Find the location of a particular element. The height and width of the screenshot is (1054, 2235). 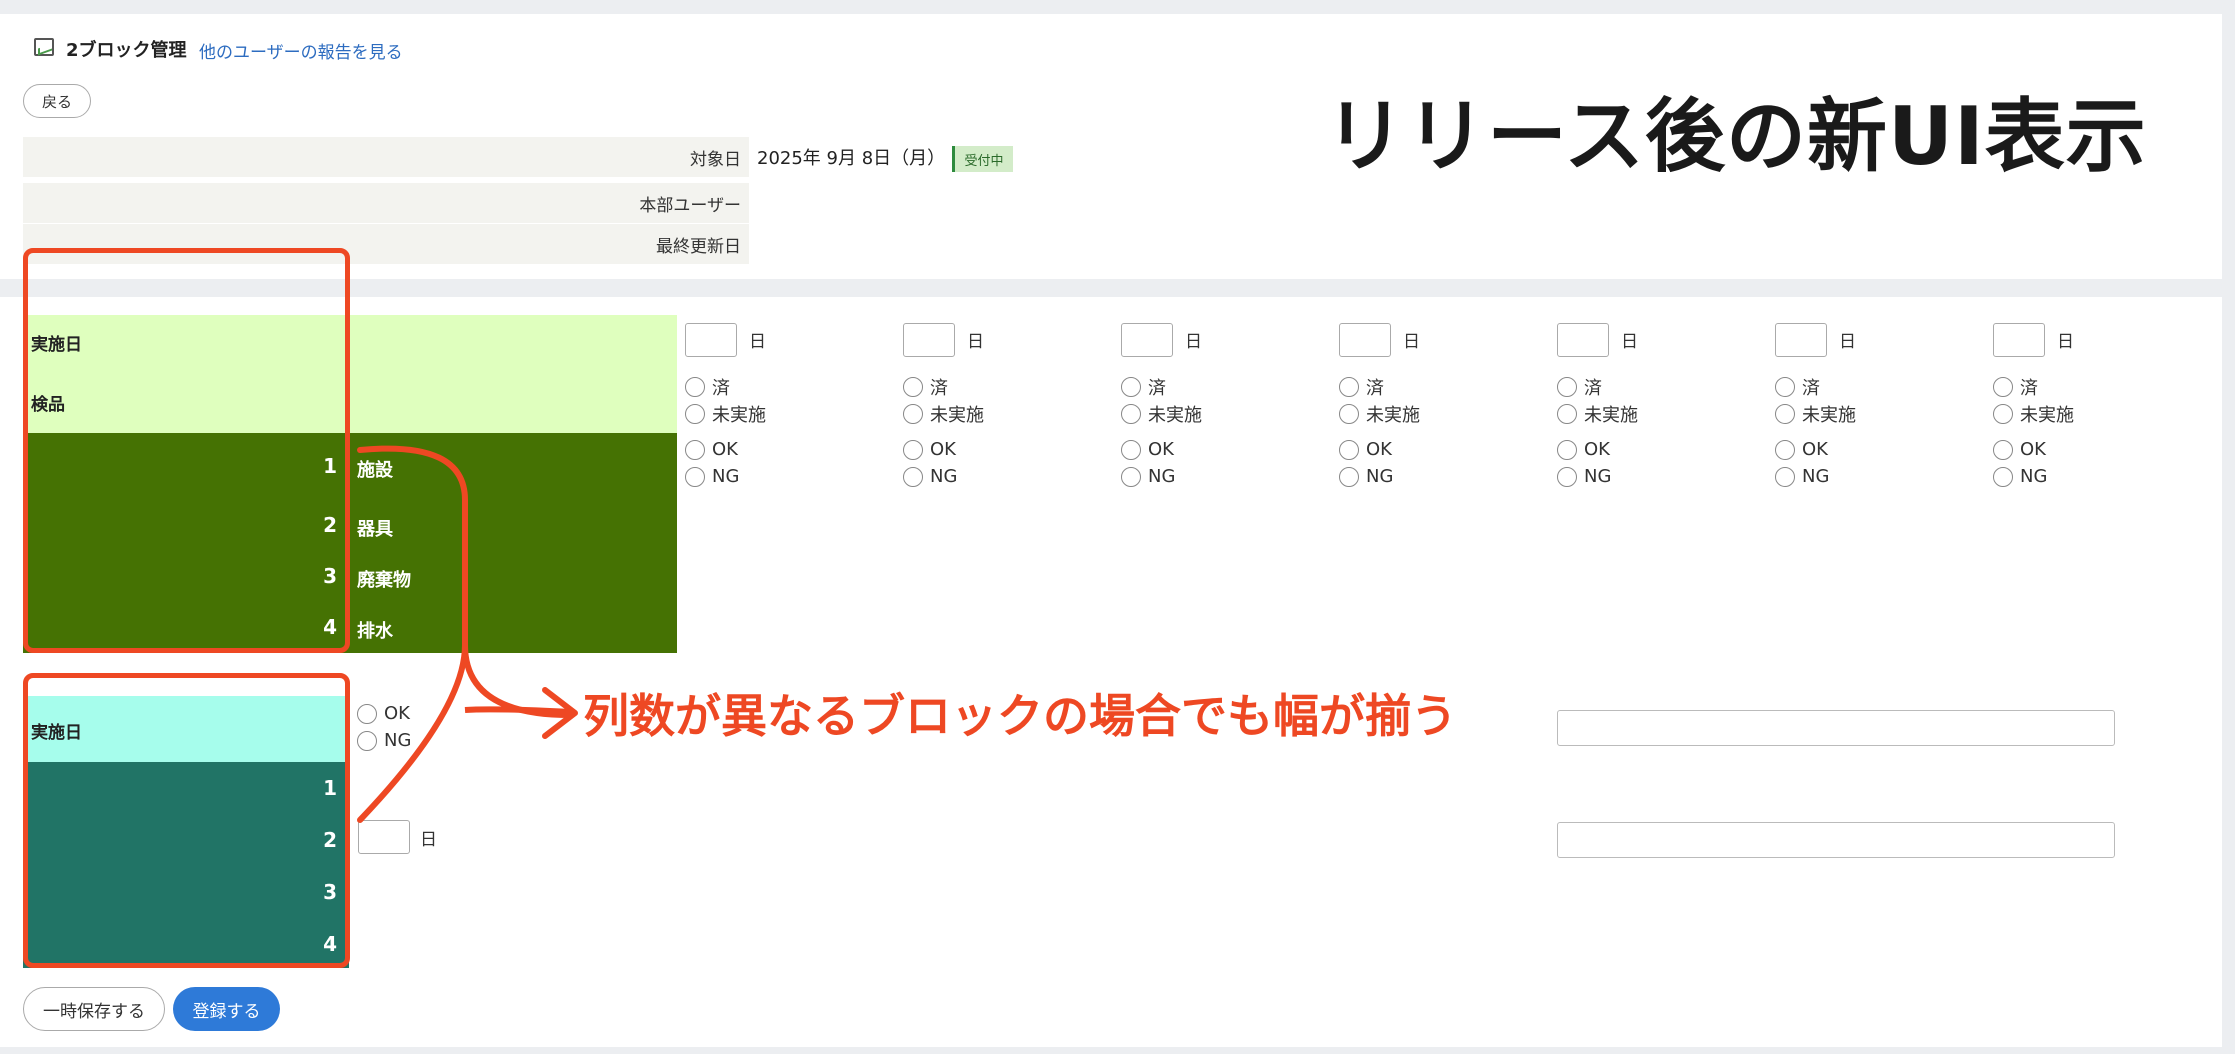

highlight-box-block2 is located at coordinates (186, 820).